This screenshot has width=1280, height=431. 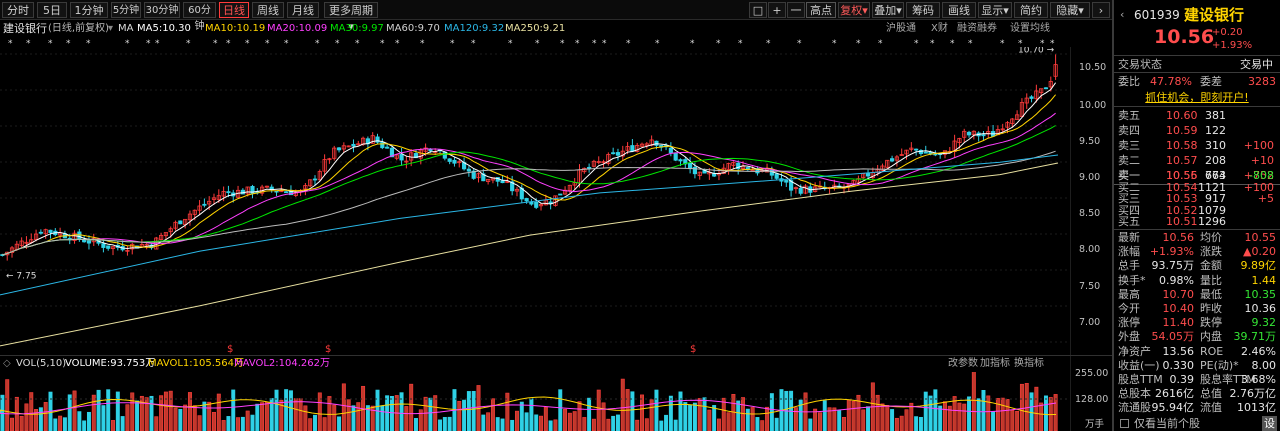 What do you see at coordinates (234, 10) in the screenshot?
I see `period-tab-daily: 日线` at bounding box center [234, 10].